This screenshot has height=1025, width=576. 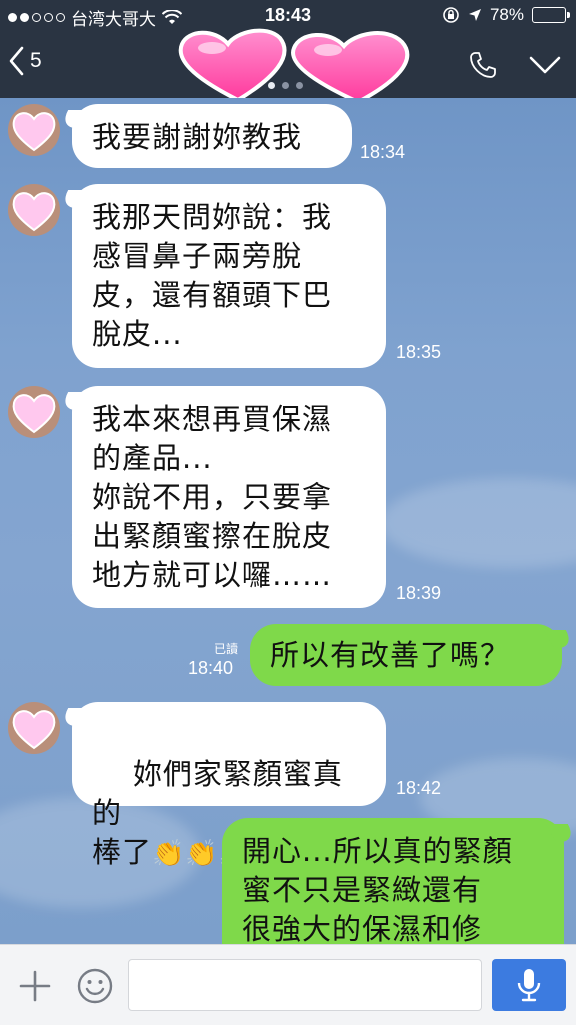 I want to click on message-text: 開心...所以真的緊顏 蜜不只是緊緻還有 很強大的保濕和修, so click(x=377, y=889).